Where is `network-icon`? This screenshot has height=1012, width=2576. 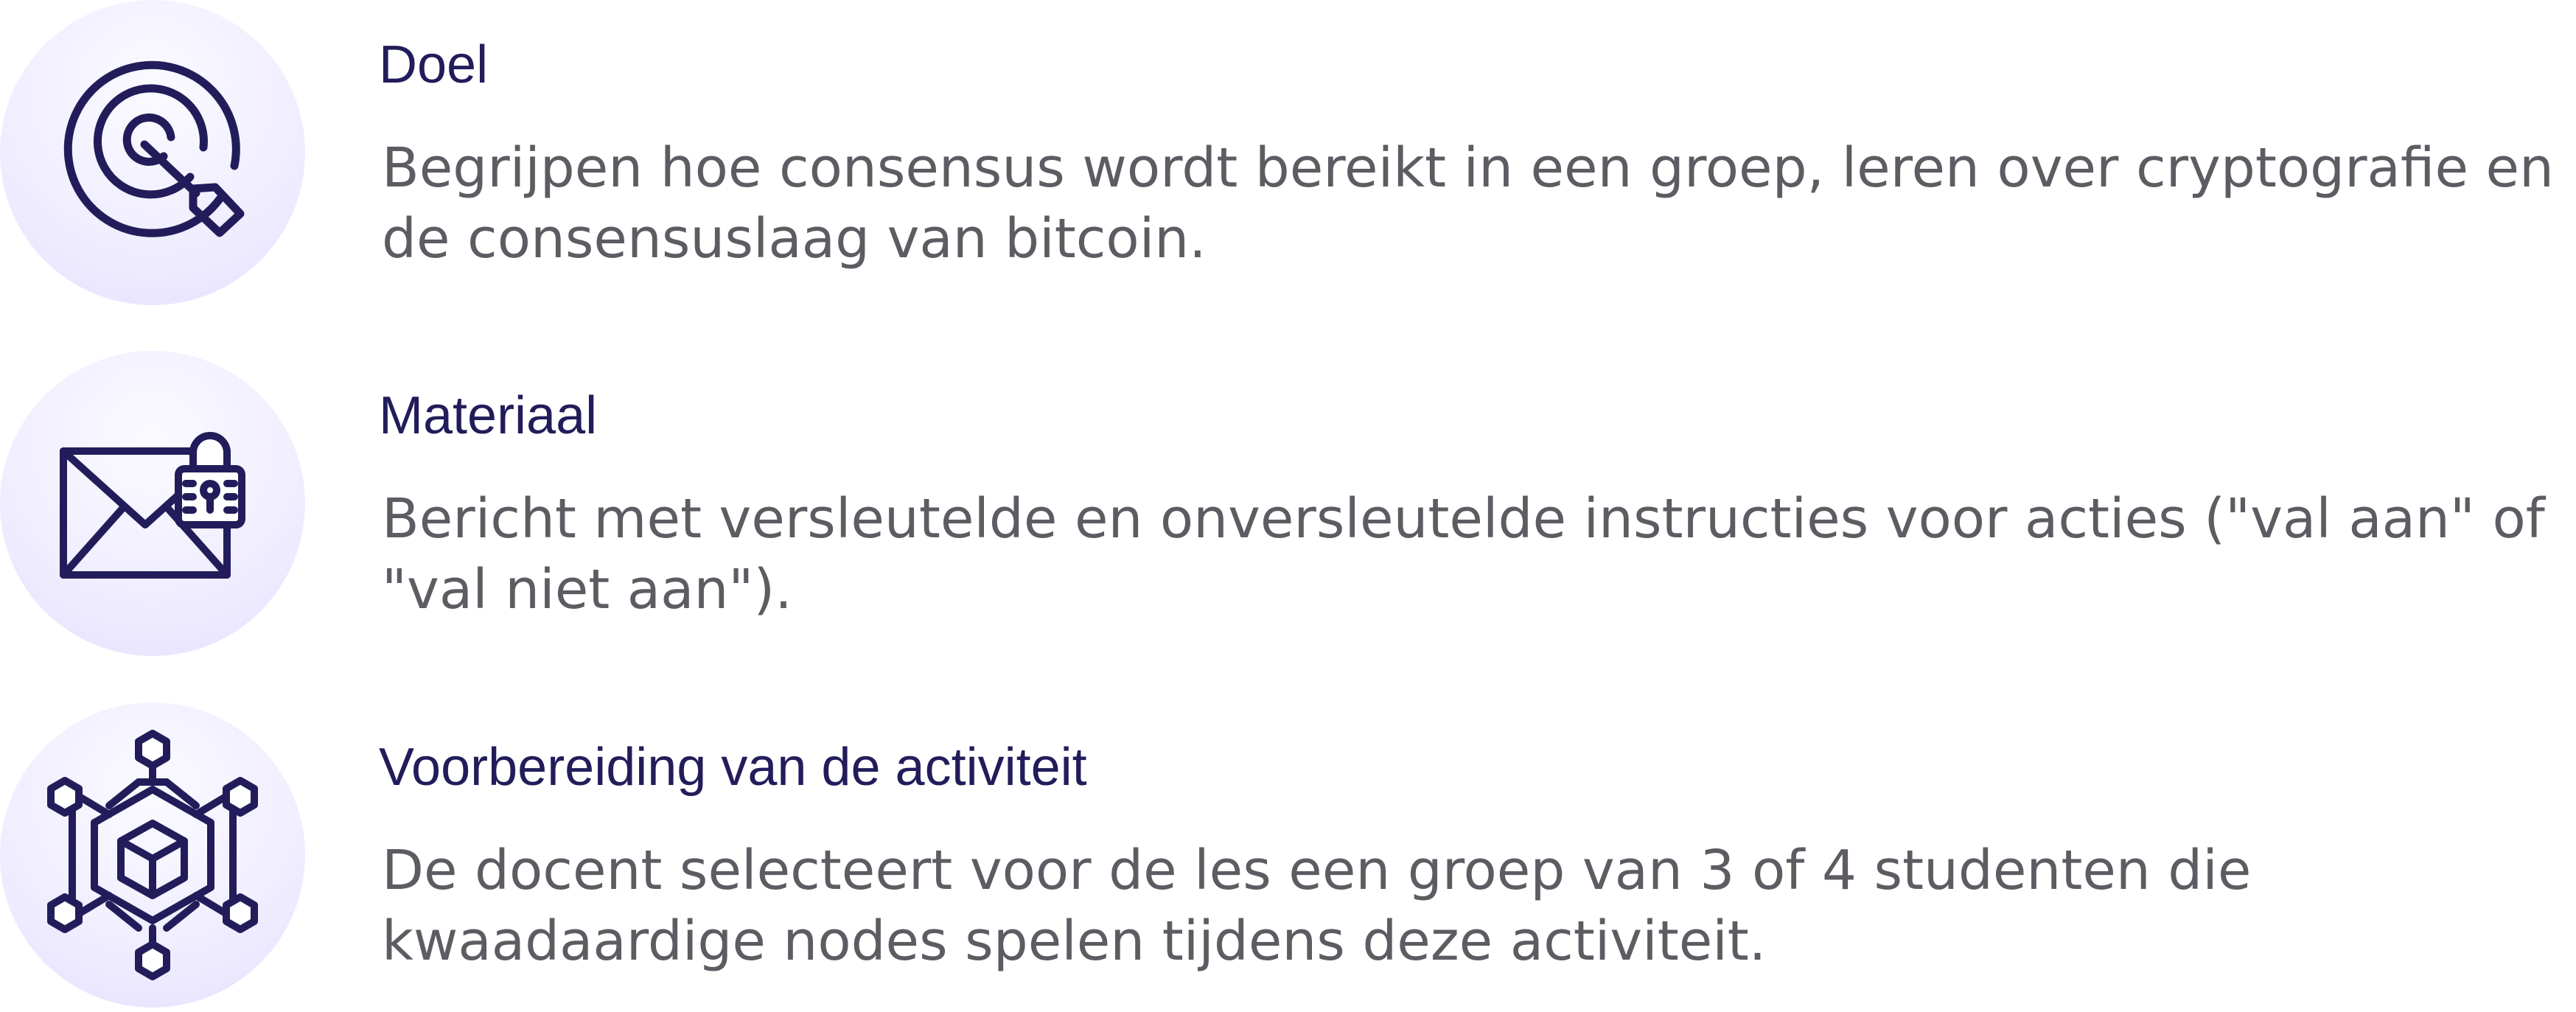
network-icon is located at coordinates (152, 855).